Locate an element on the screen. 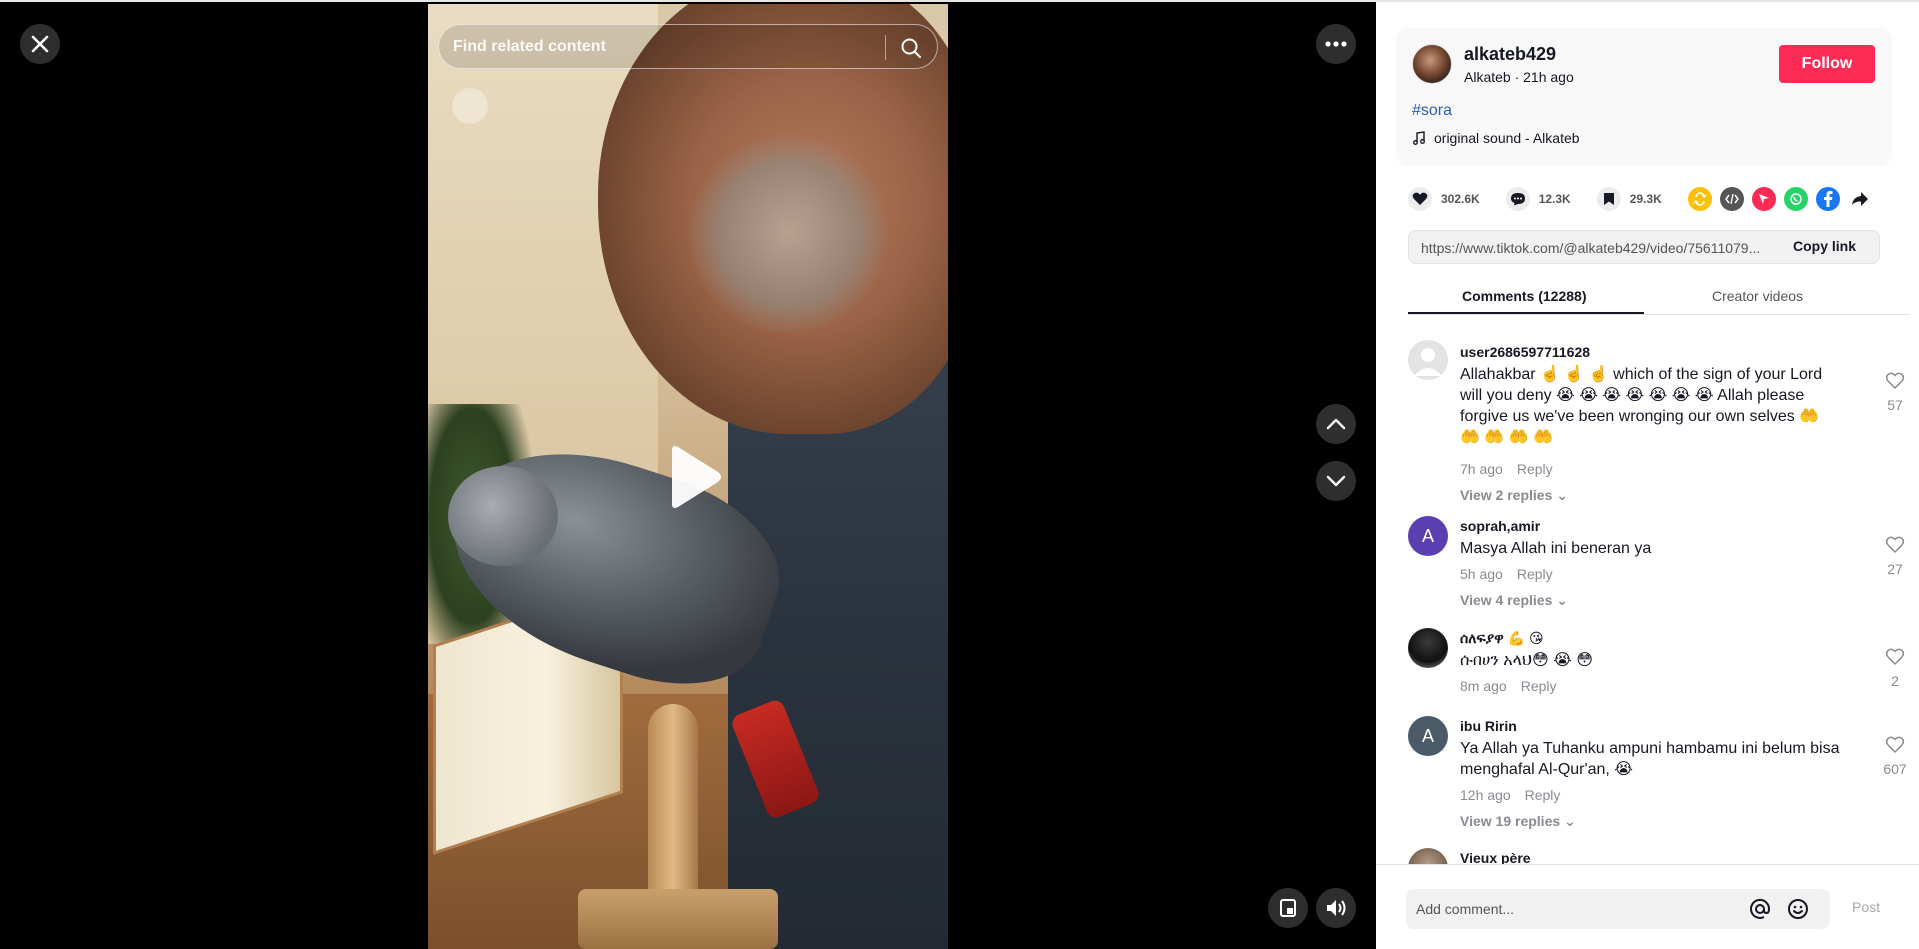 The width and height of the screenshot is (1919, 949). whatsapp-icon is located at coordinates (1795, 199).